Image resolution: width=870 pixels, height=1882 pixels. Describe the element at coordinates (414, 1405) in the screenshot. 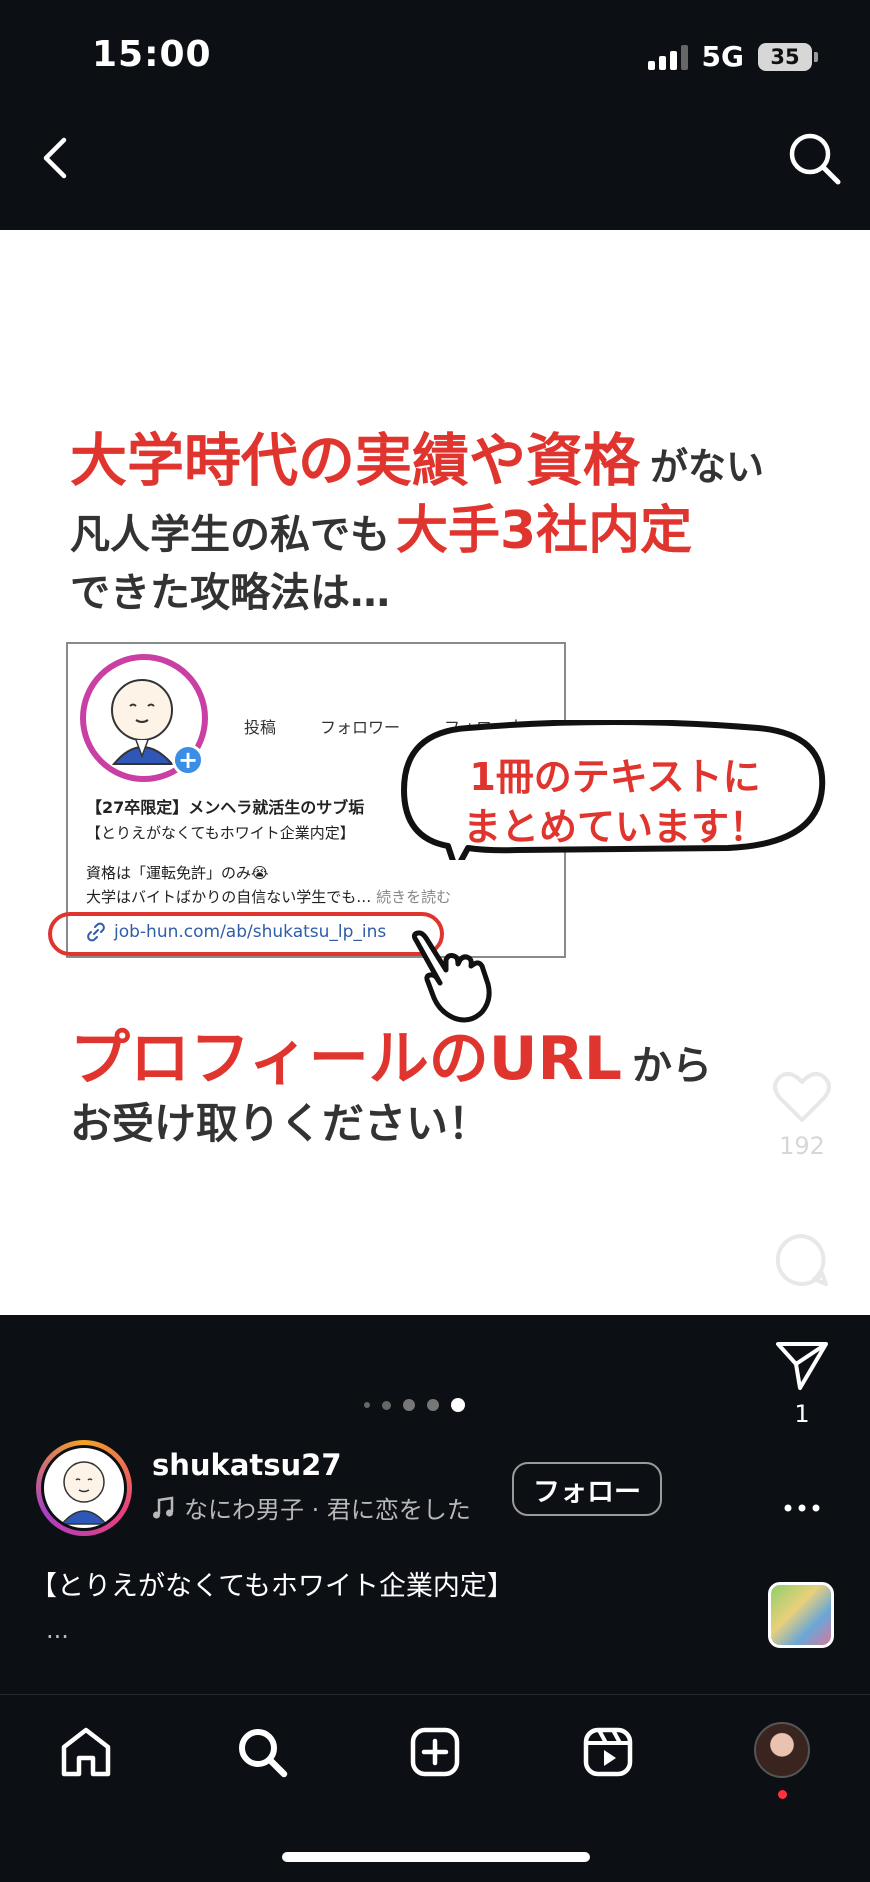

I see `carousel-indicator` at that location.